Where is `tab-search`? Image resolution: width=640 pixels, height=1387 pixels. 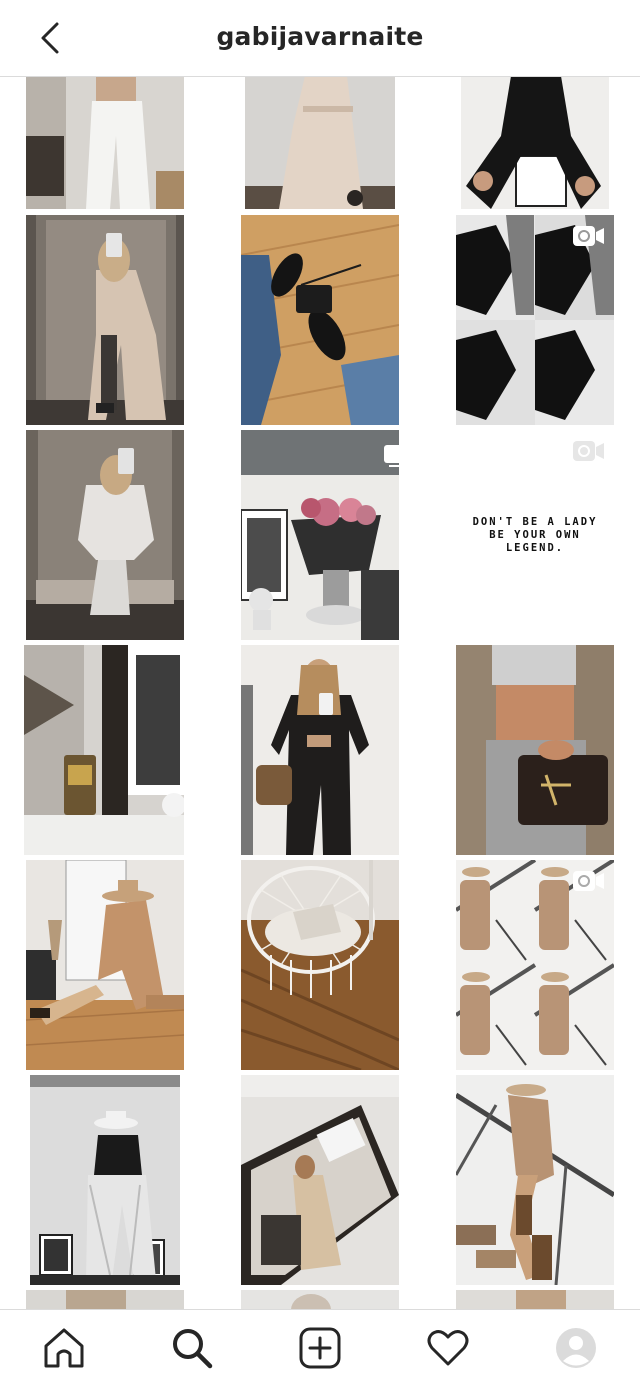
tab-search is located at coordinates (192, 1348).